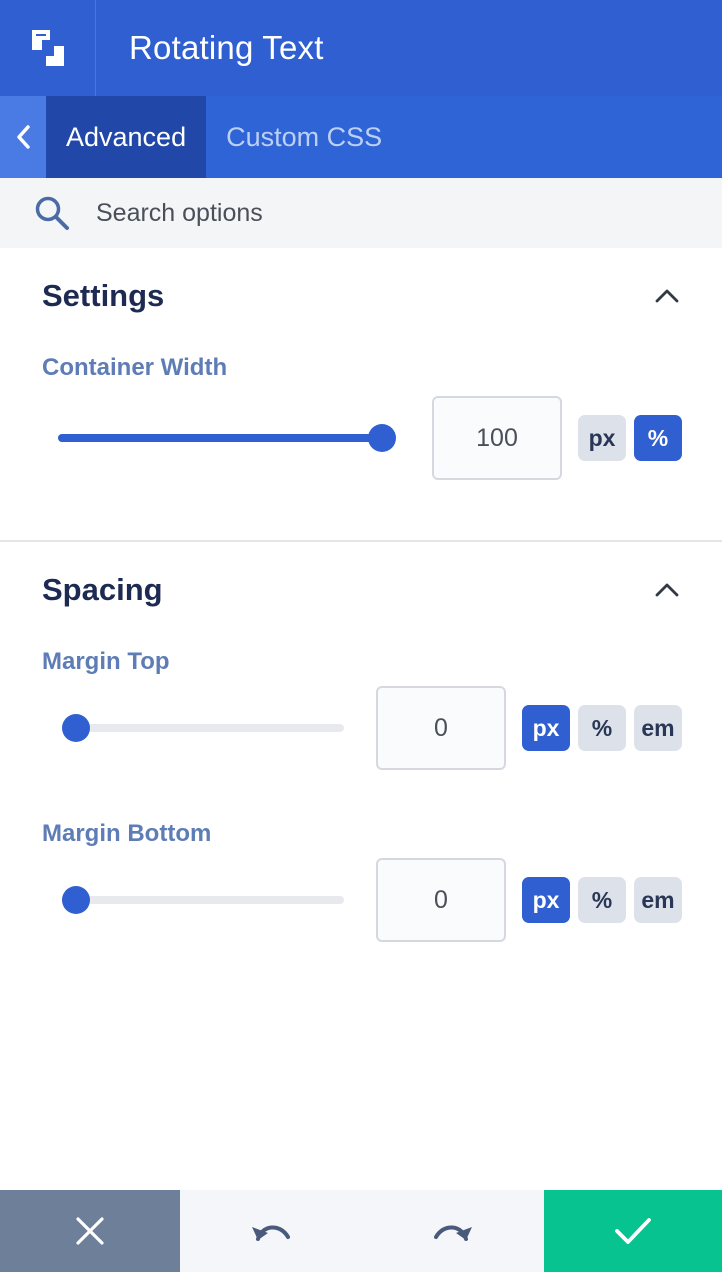  I want to click on container-width-slider, so click(227, 438).